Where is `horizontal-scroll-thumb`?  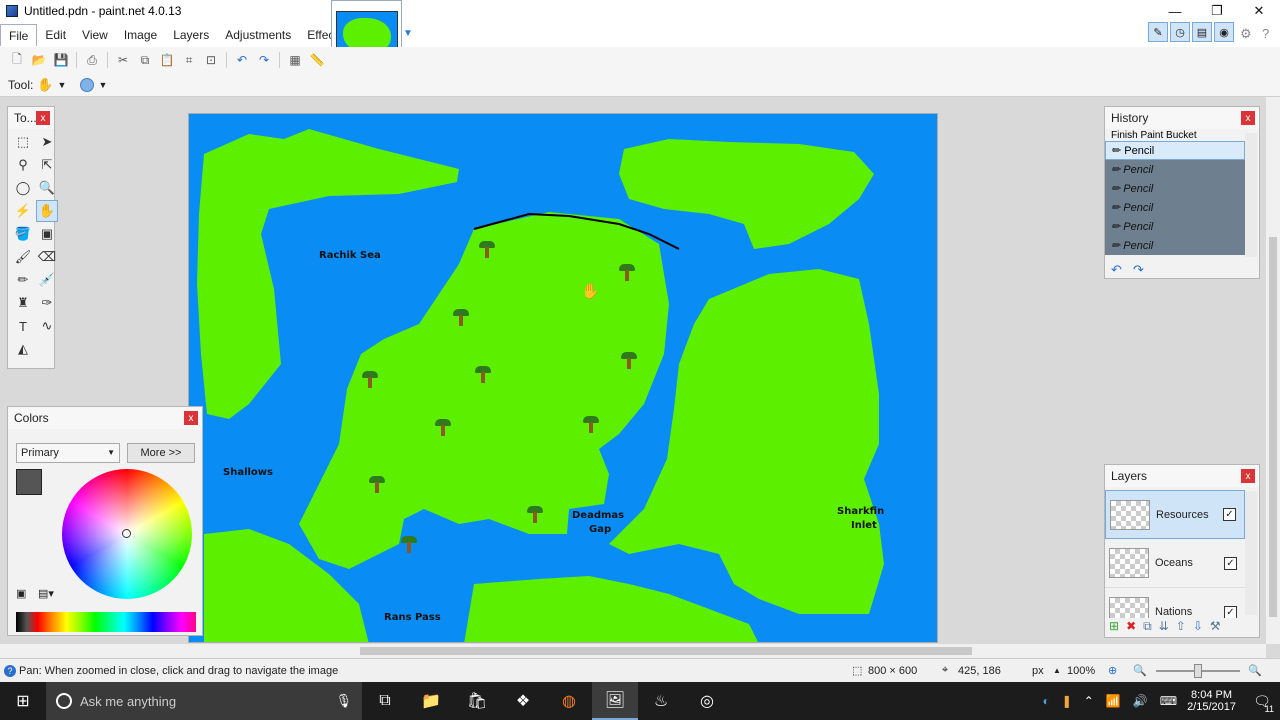 horizontal-scroll-thumb is located at coordinates (666, 651).